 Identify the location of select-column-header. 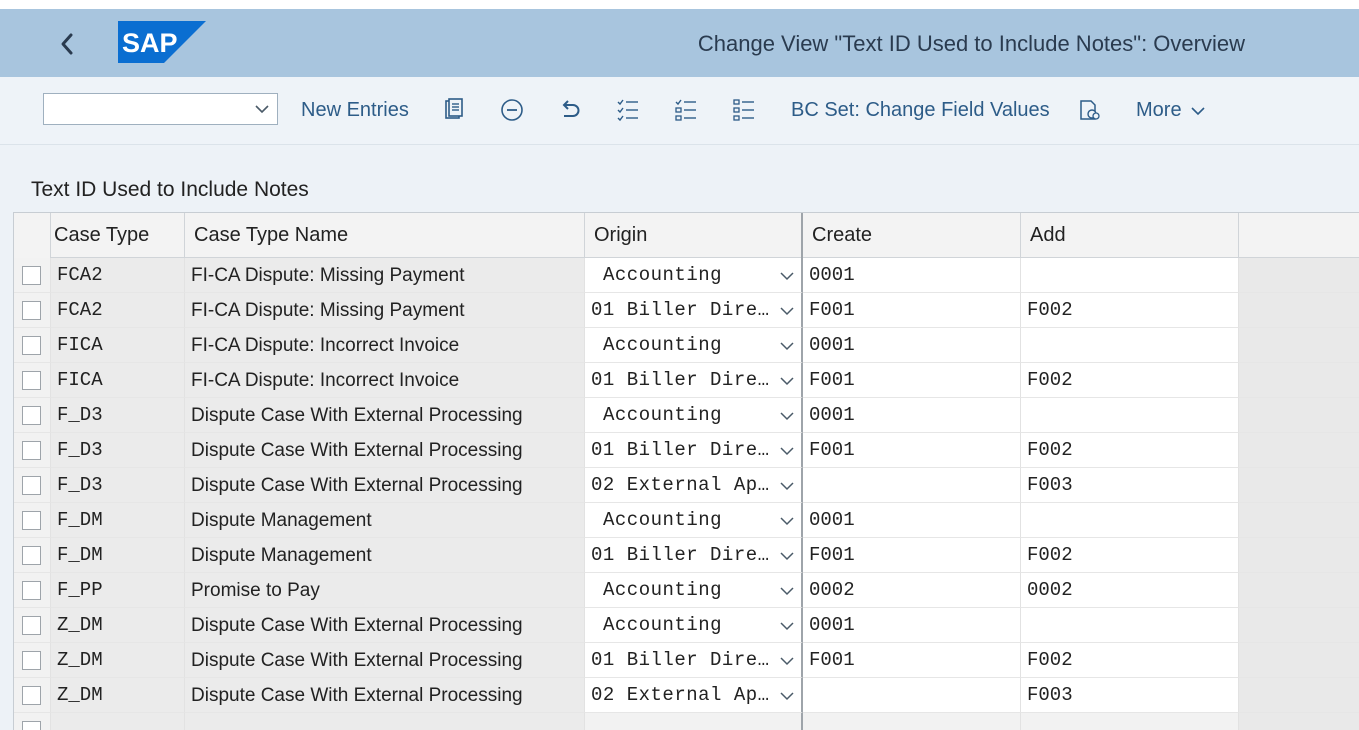
(32, 235).